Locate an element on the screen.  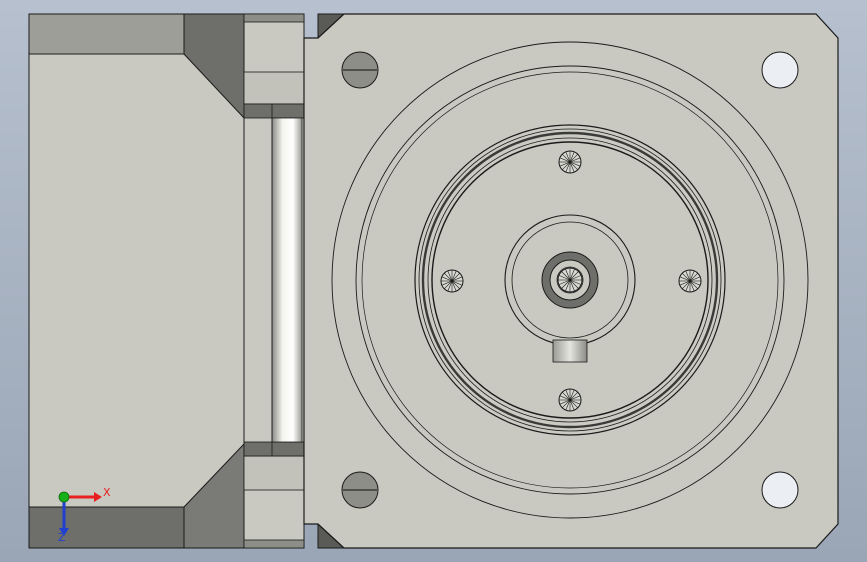
bolt-head-top-left-icon is located at coordinates (360, 70).